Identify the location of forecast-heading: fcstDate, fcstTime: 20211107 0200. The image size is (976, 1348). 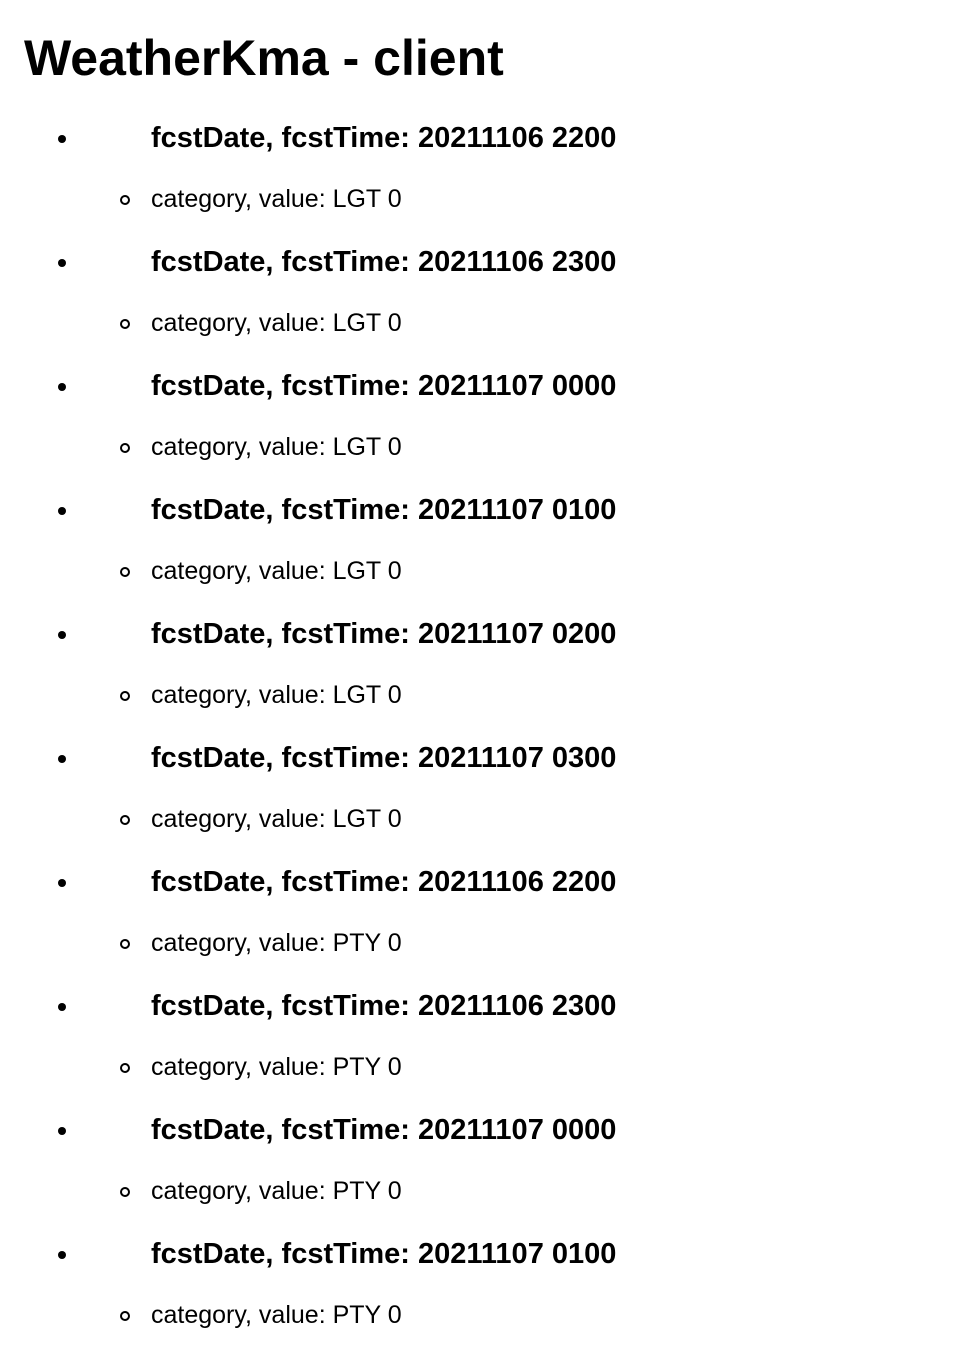
(384, 634).